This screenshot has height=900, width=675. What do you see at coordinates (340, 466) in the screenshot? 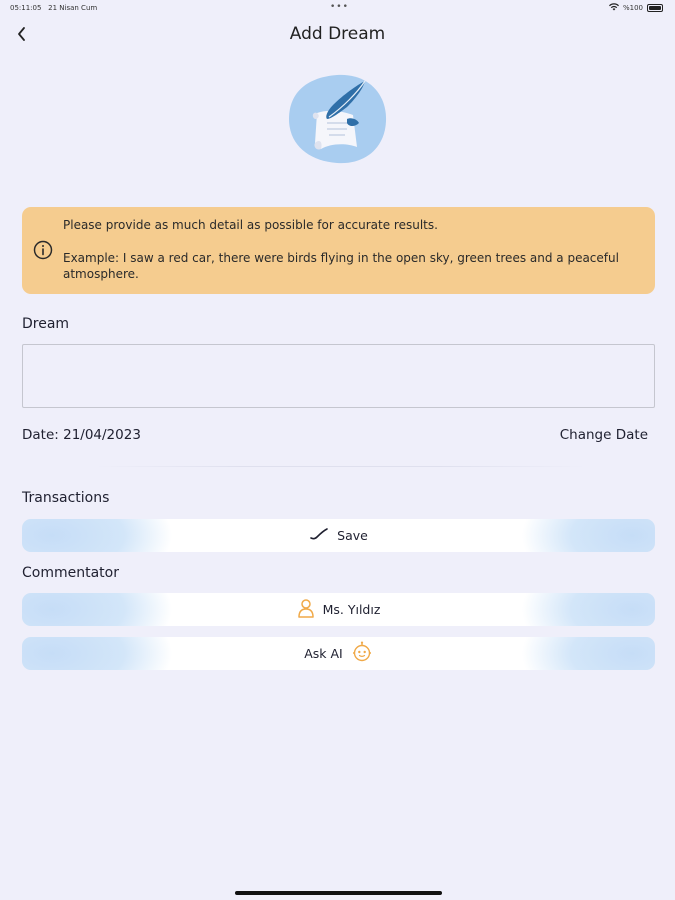
I see `divider` at bounding box center [340, 466].